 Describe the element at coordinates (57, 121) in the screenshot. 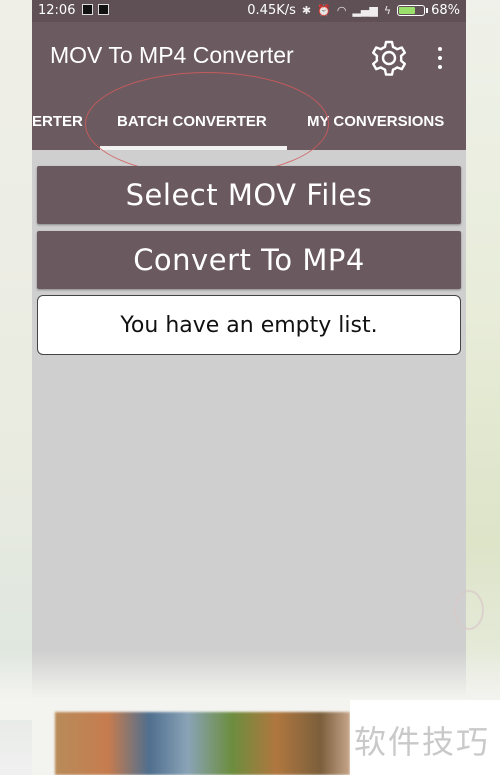

I see `tab-converter: ERTER` at that location.